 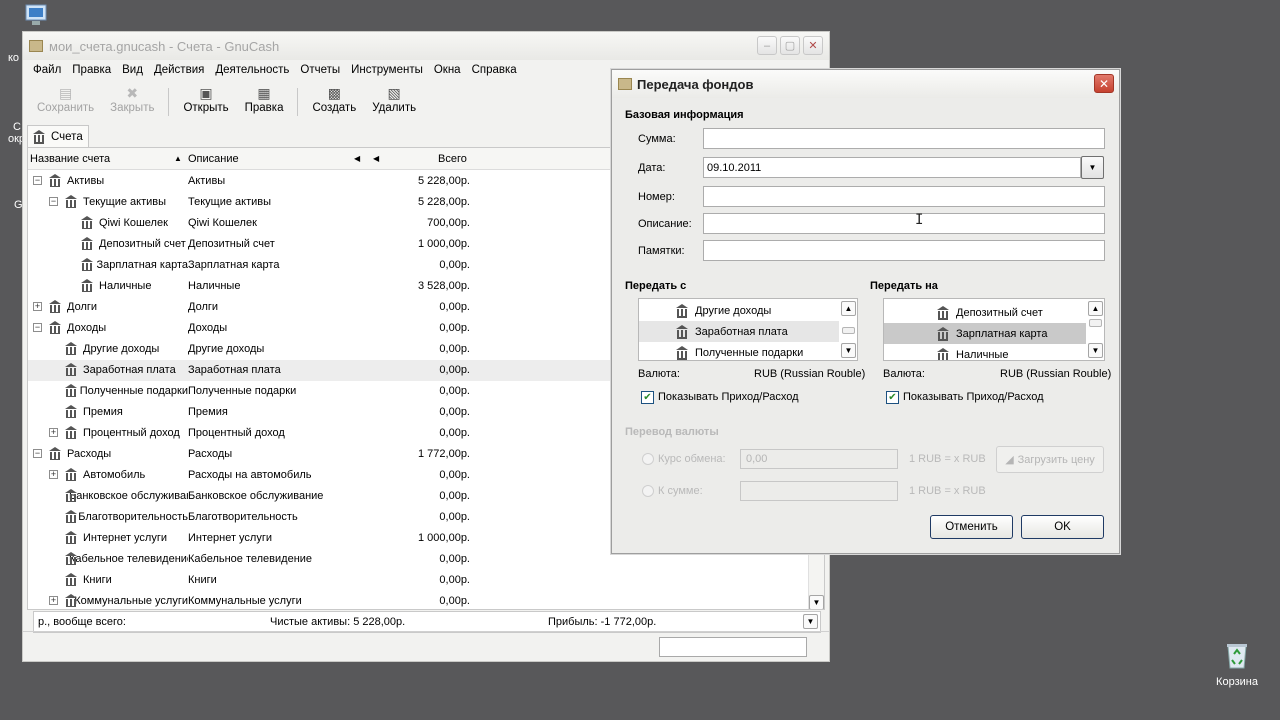 What do you see at coordinates (985, 312) in the screenshot?
I see `list-item: Депозитный счет` at bounding box center [985, 312].